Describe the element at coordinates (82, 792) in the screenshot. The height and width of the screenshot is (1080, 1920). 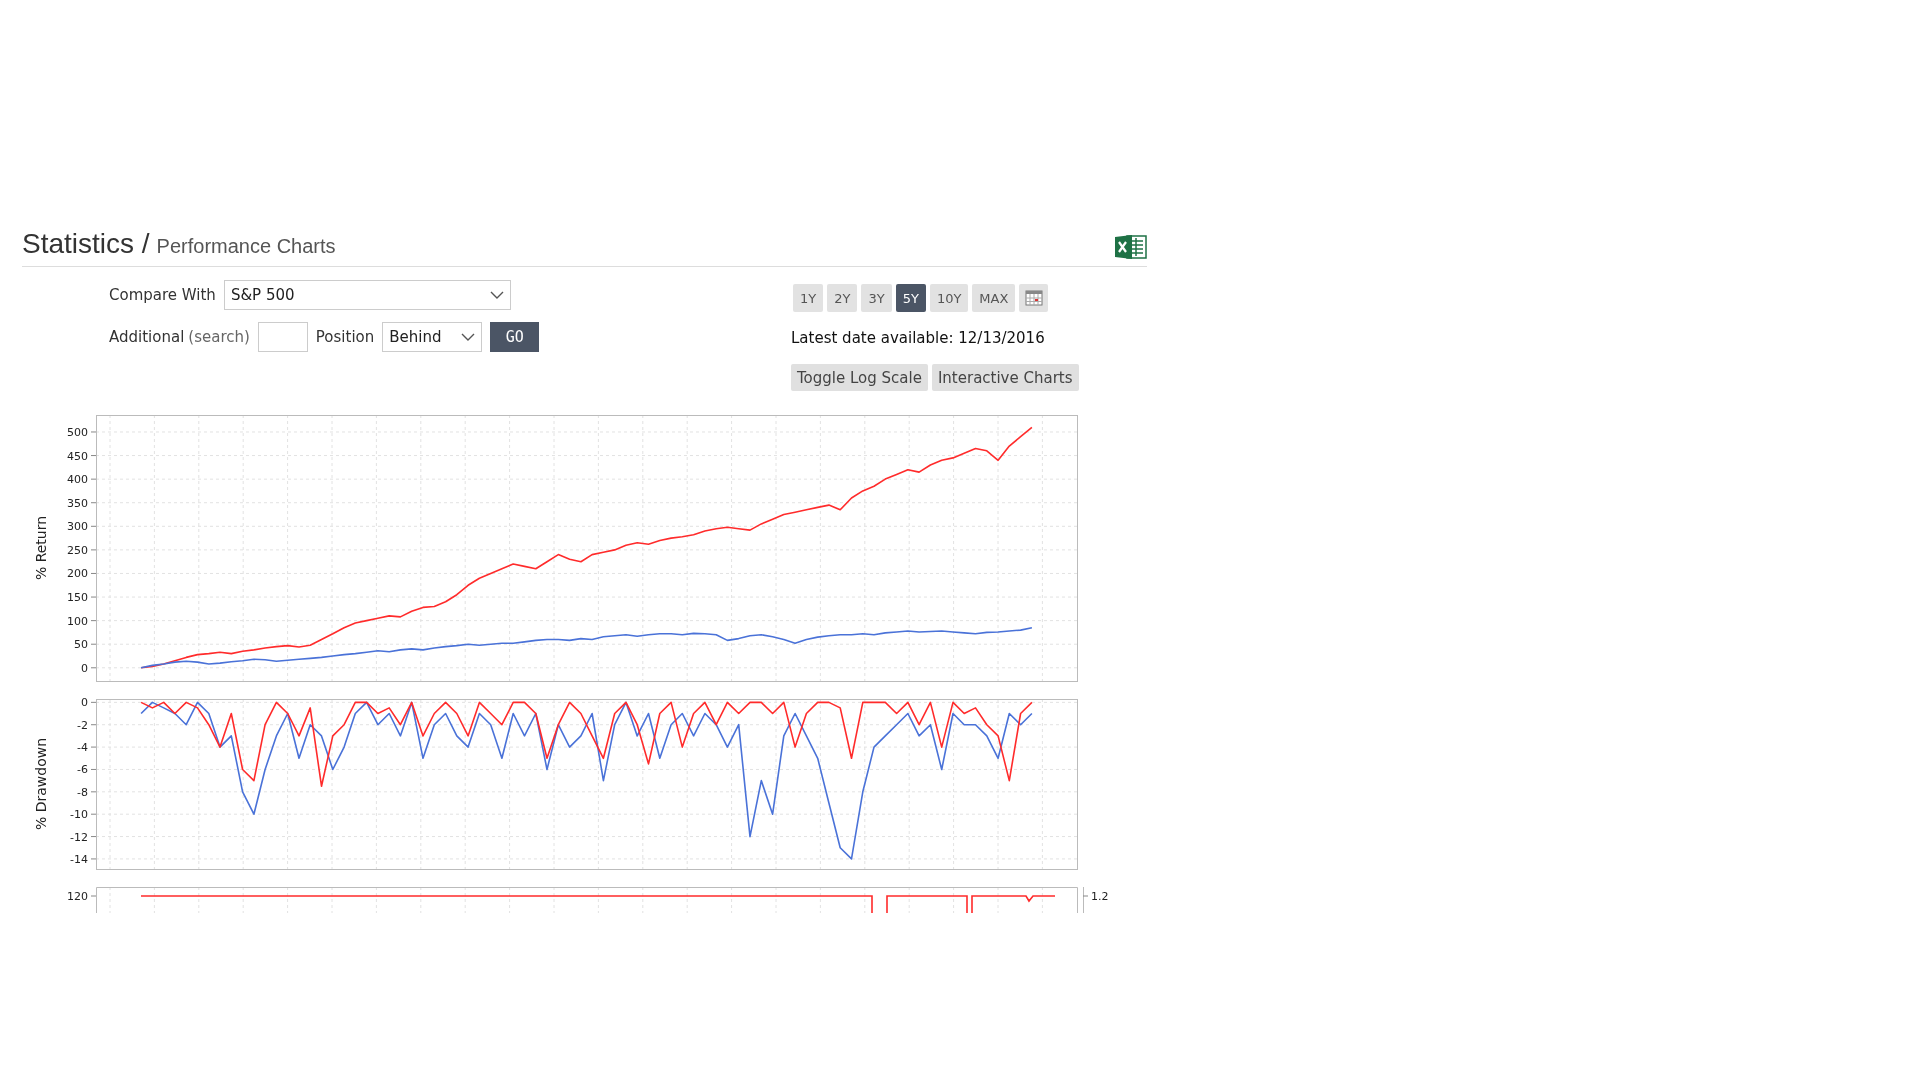
I see `tick-label: -8` at that location.